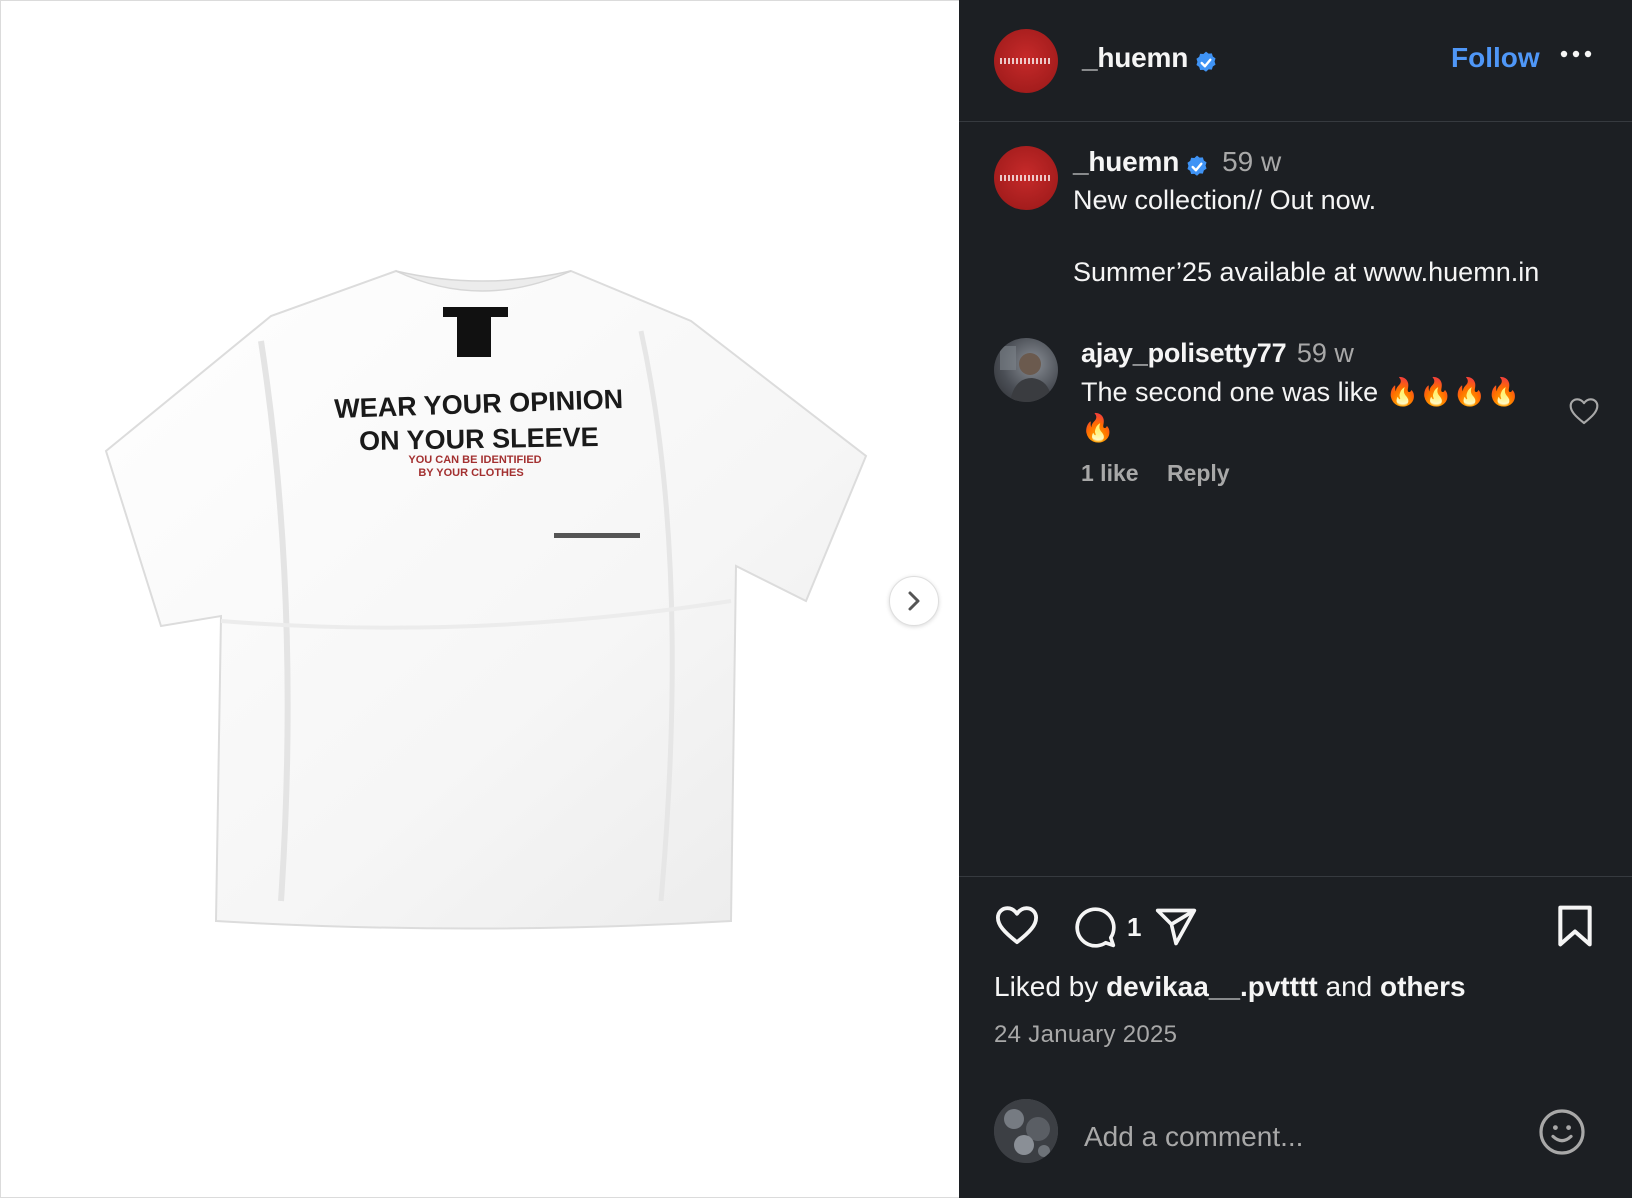 This screenshot has width=1632, height=1198. I want to click on comment-like-count: 1 like, so click(1110, 473).